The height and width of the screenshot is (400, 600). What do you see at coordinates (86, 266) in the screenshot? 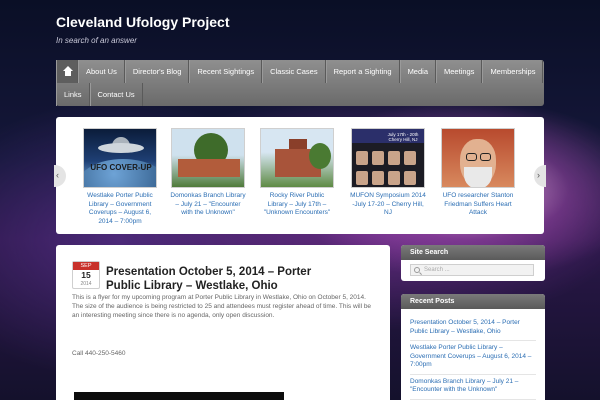
I see `date-month: SEP` at bounding box center [86, 266].